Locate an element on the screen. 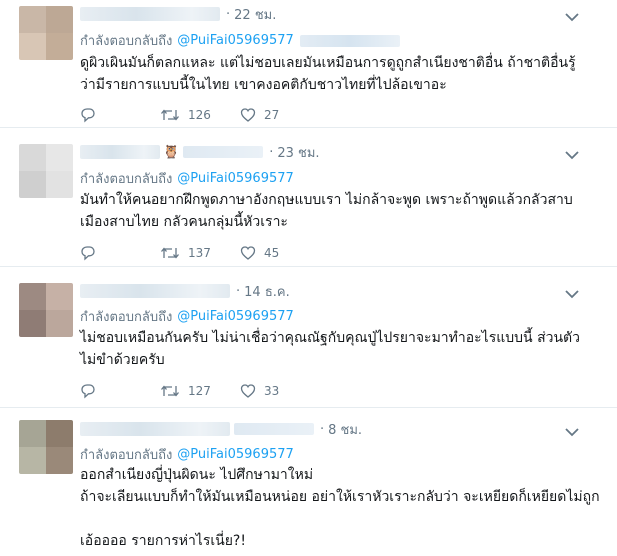 This screenshot has width=617, height=556. owl-emoji: 🦉 is located at coordinates (171, 152).